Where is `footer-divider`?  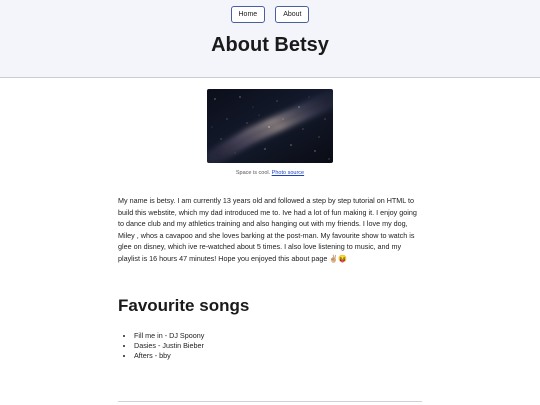 footer-divider is located at coordinates (270, 401).